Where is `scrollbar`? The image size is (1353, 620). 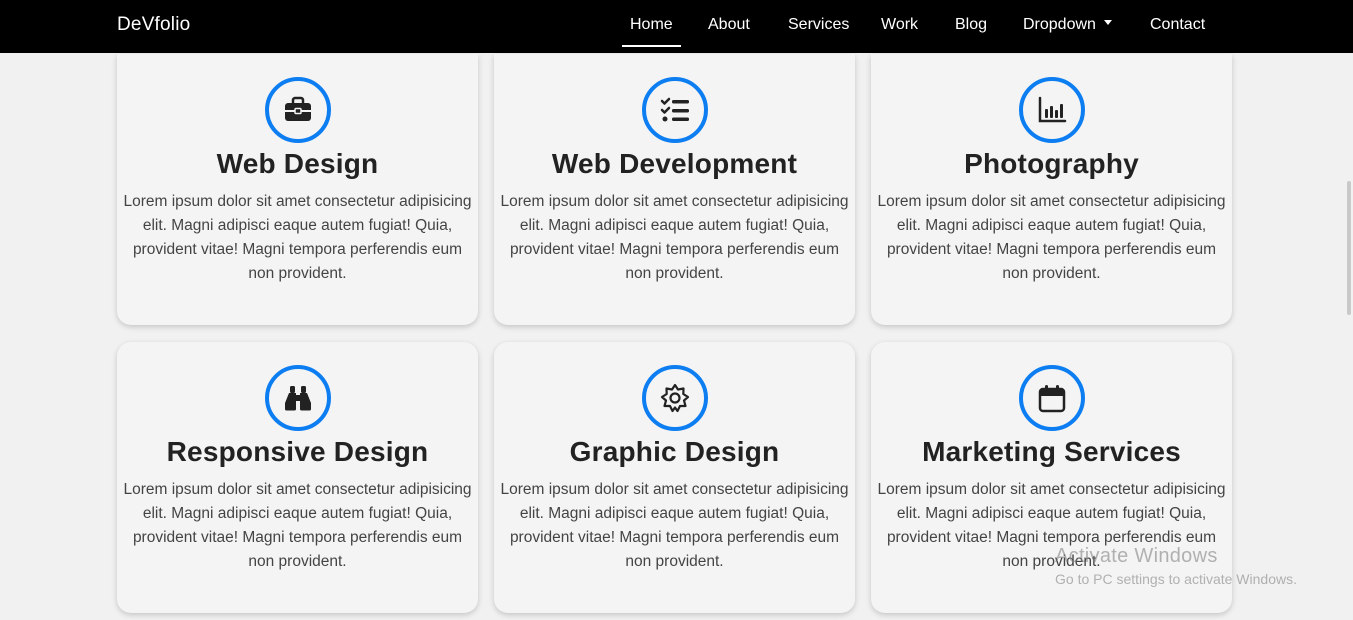 scrollbar is located at coordinates (1349, 336).